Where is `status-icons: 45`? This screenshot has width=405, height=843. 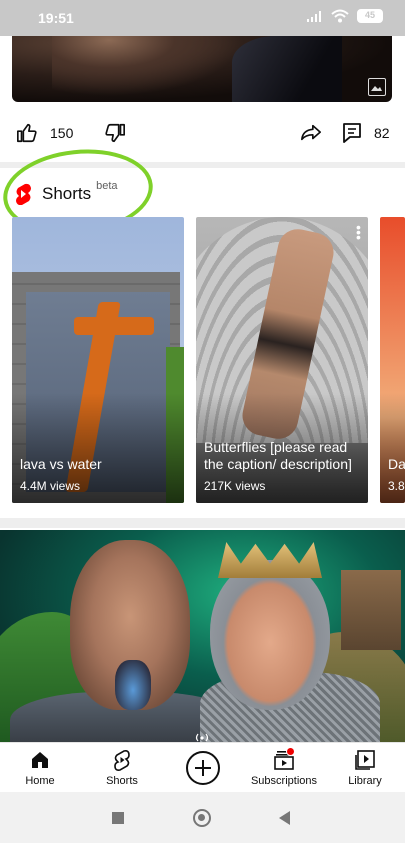
status-icons: 45 is located at coordinates (345, 16).